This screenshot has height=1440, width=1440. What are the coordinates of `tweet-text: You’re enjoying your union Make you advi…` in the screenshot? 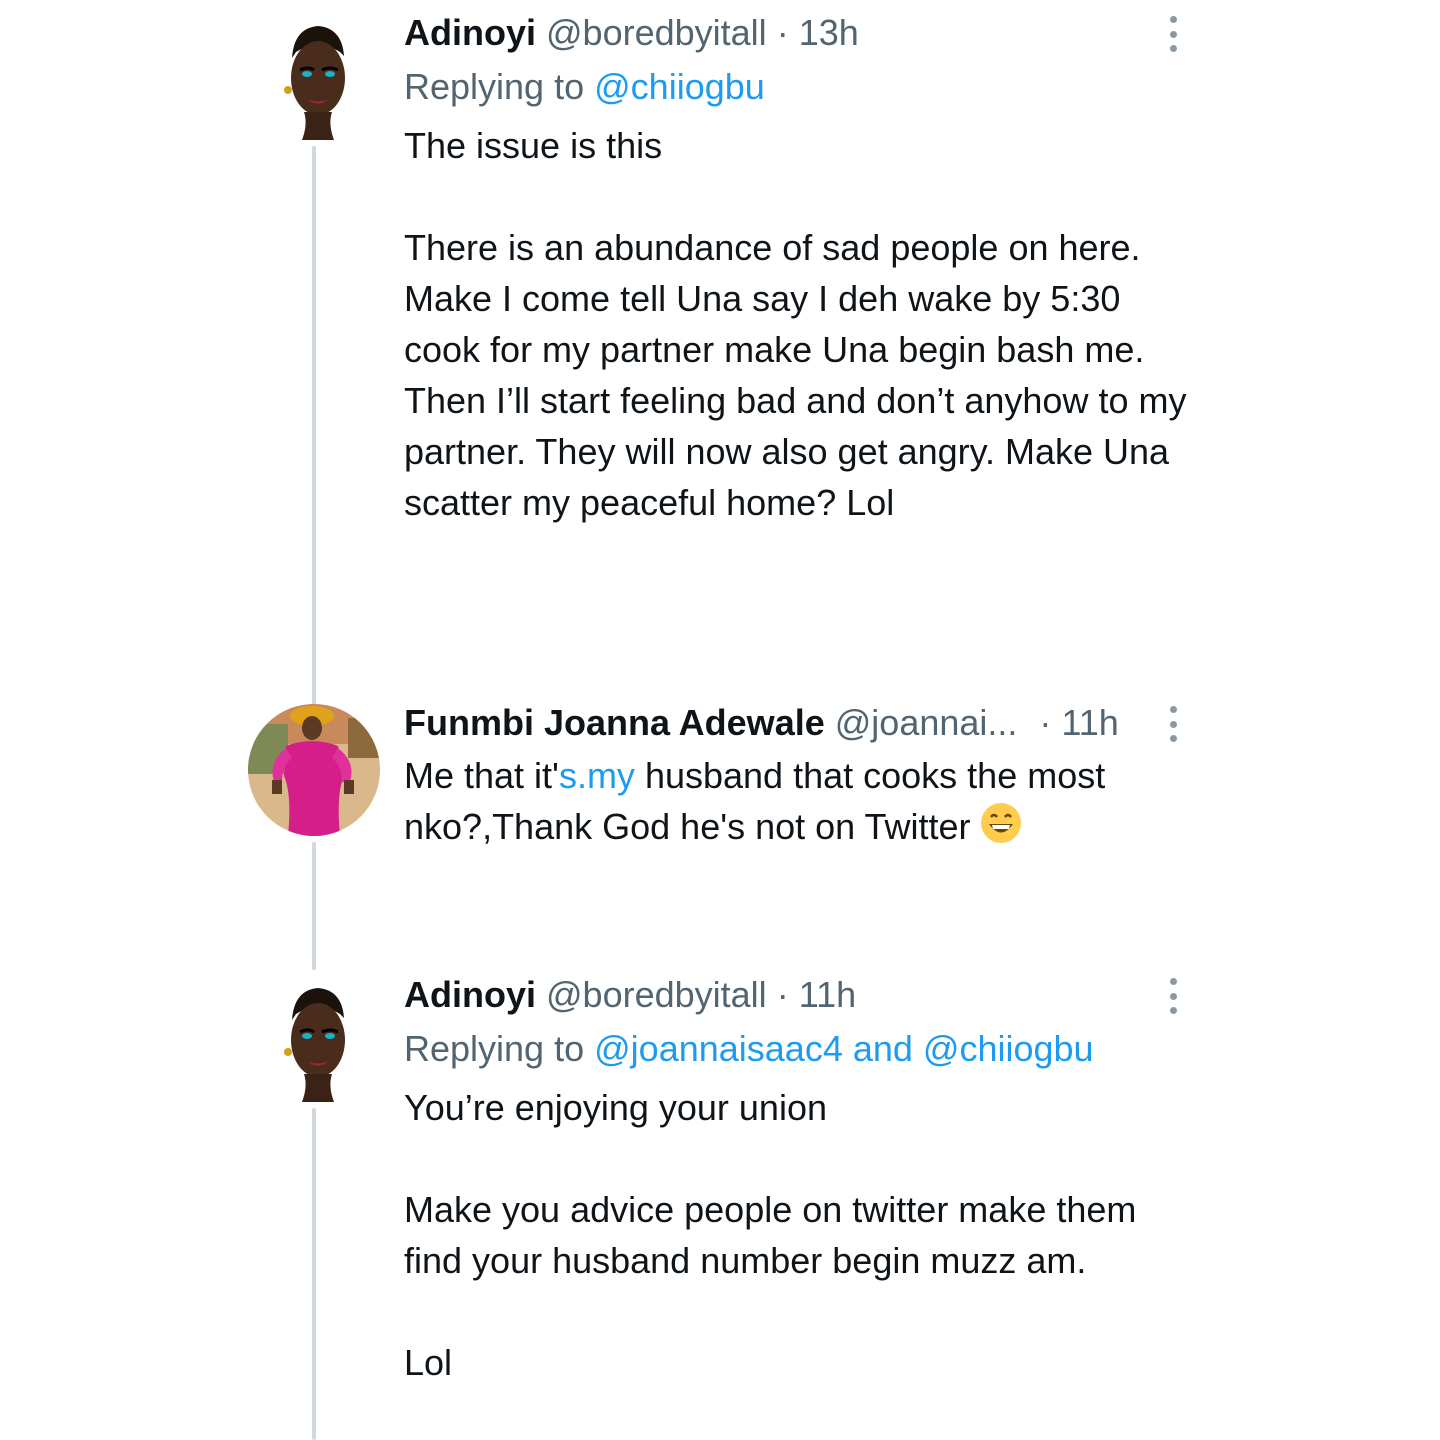 It's located at (804, 1235).